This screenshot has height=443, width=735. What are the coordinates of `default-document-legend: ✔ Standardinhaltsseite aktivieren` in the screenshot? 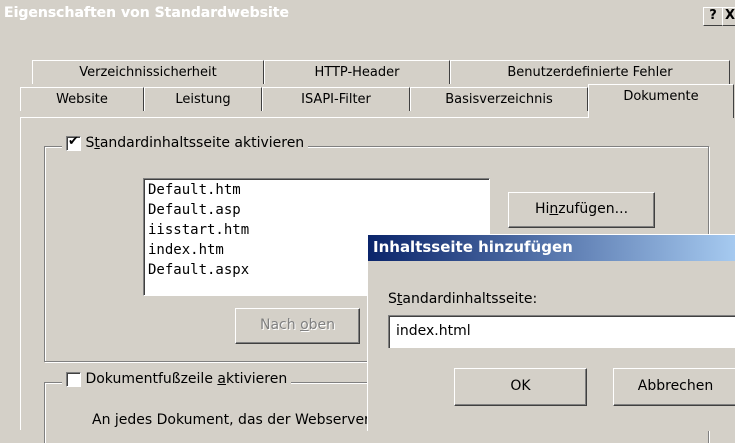 It's located at (185, 142).